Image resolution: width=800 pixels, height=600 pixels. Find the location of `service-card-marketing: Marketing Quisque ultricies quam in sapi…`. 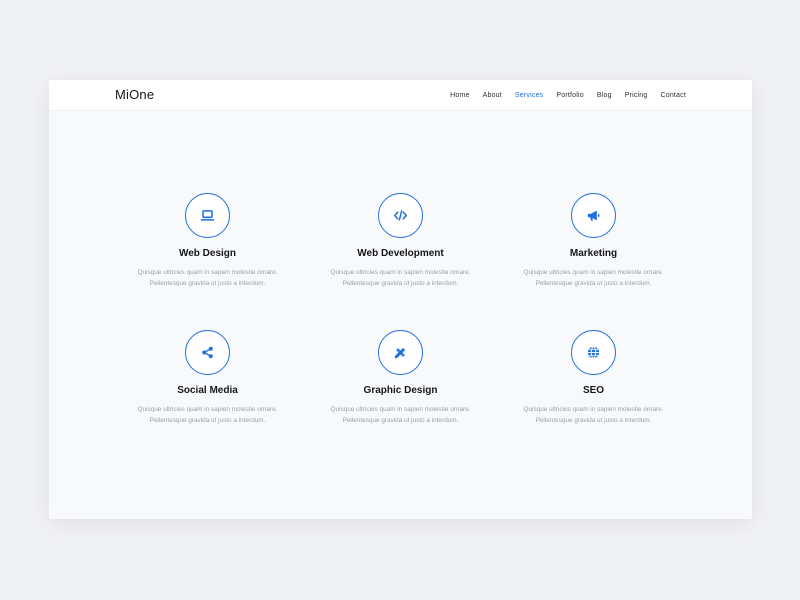

service-card-marketing: Marketing Quisque ultricies quam in sapi… is located at coordinates (593, 241).